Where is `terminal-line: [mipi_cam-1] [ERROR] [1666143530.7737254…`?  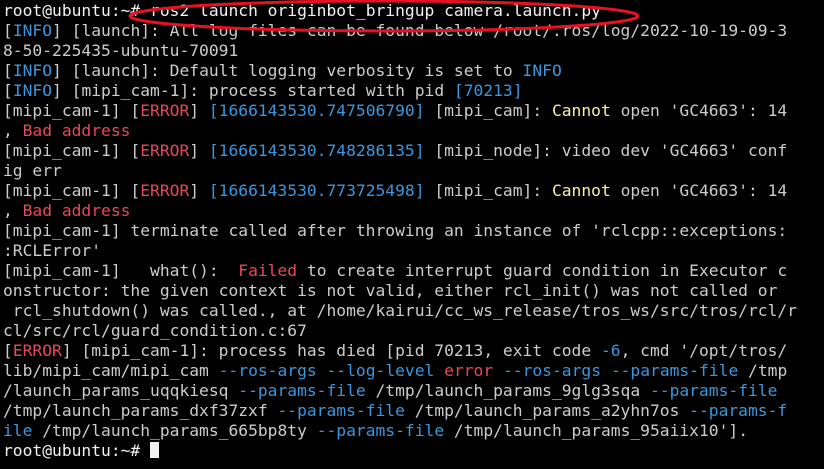 terminal-line: [mipi_cam-1] [ERROR] [1666143530.7737254… is located at coordinates (412, 191).